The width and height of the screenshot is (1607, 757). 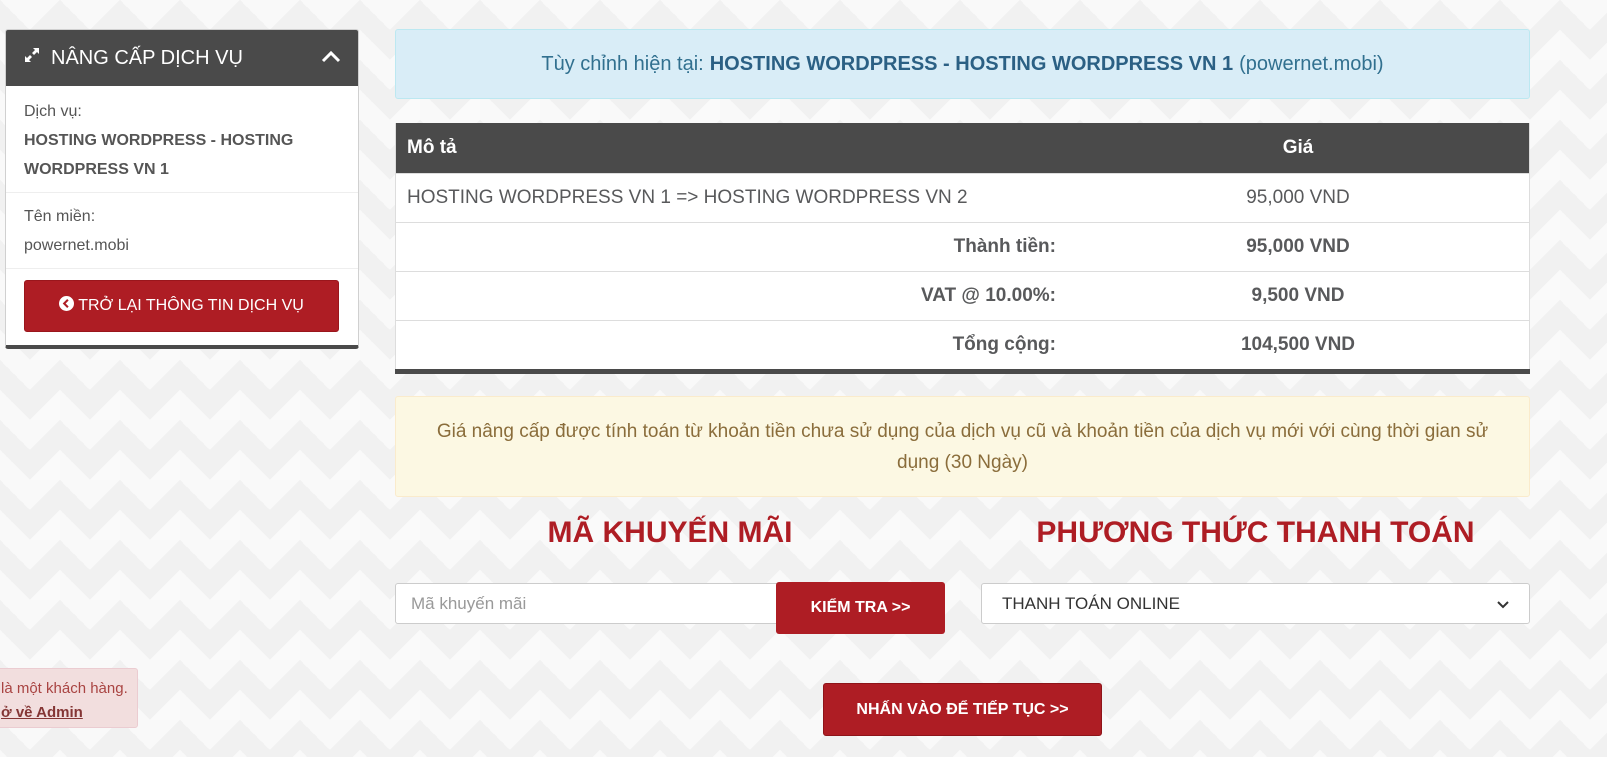 What do you see at coordinates (731, 296) in the screenshot?
I see `vat-label: VAT @ 10.00%:` at bounding box center [731, 296].